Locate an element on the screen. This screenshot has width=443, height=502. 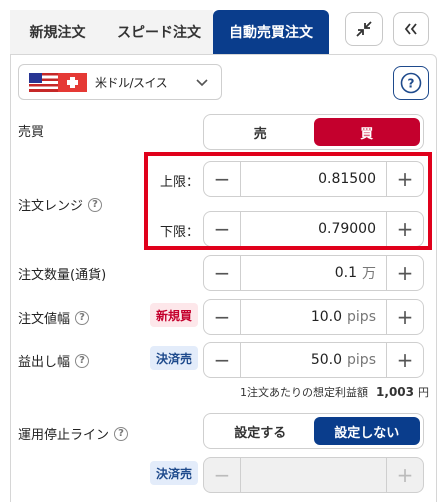
currency-pair-select: 米ドル/スイス is located at coordinates (120, 82).